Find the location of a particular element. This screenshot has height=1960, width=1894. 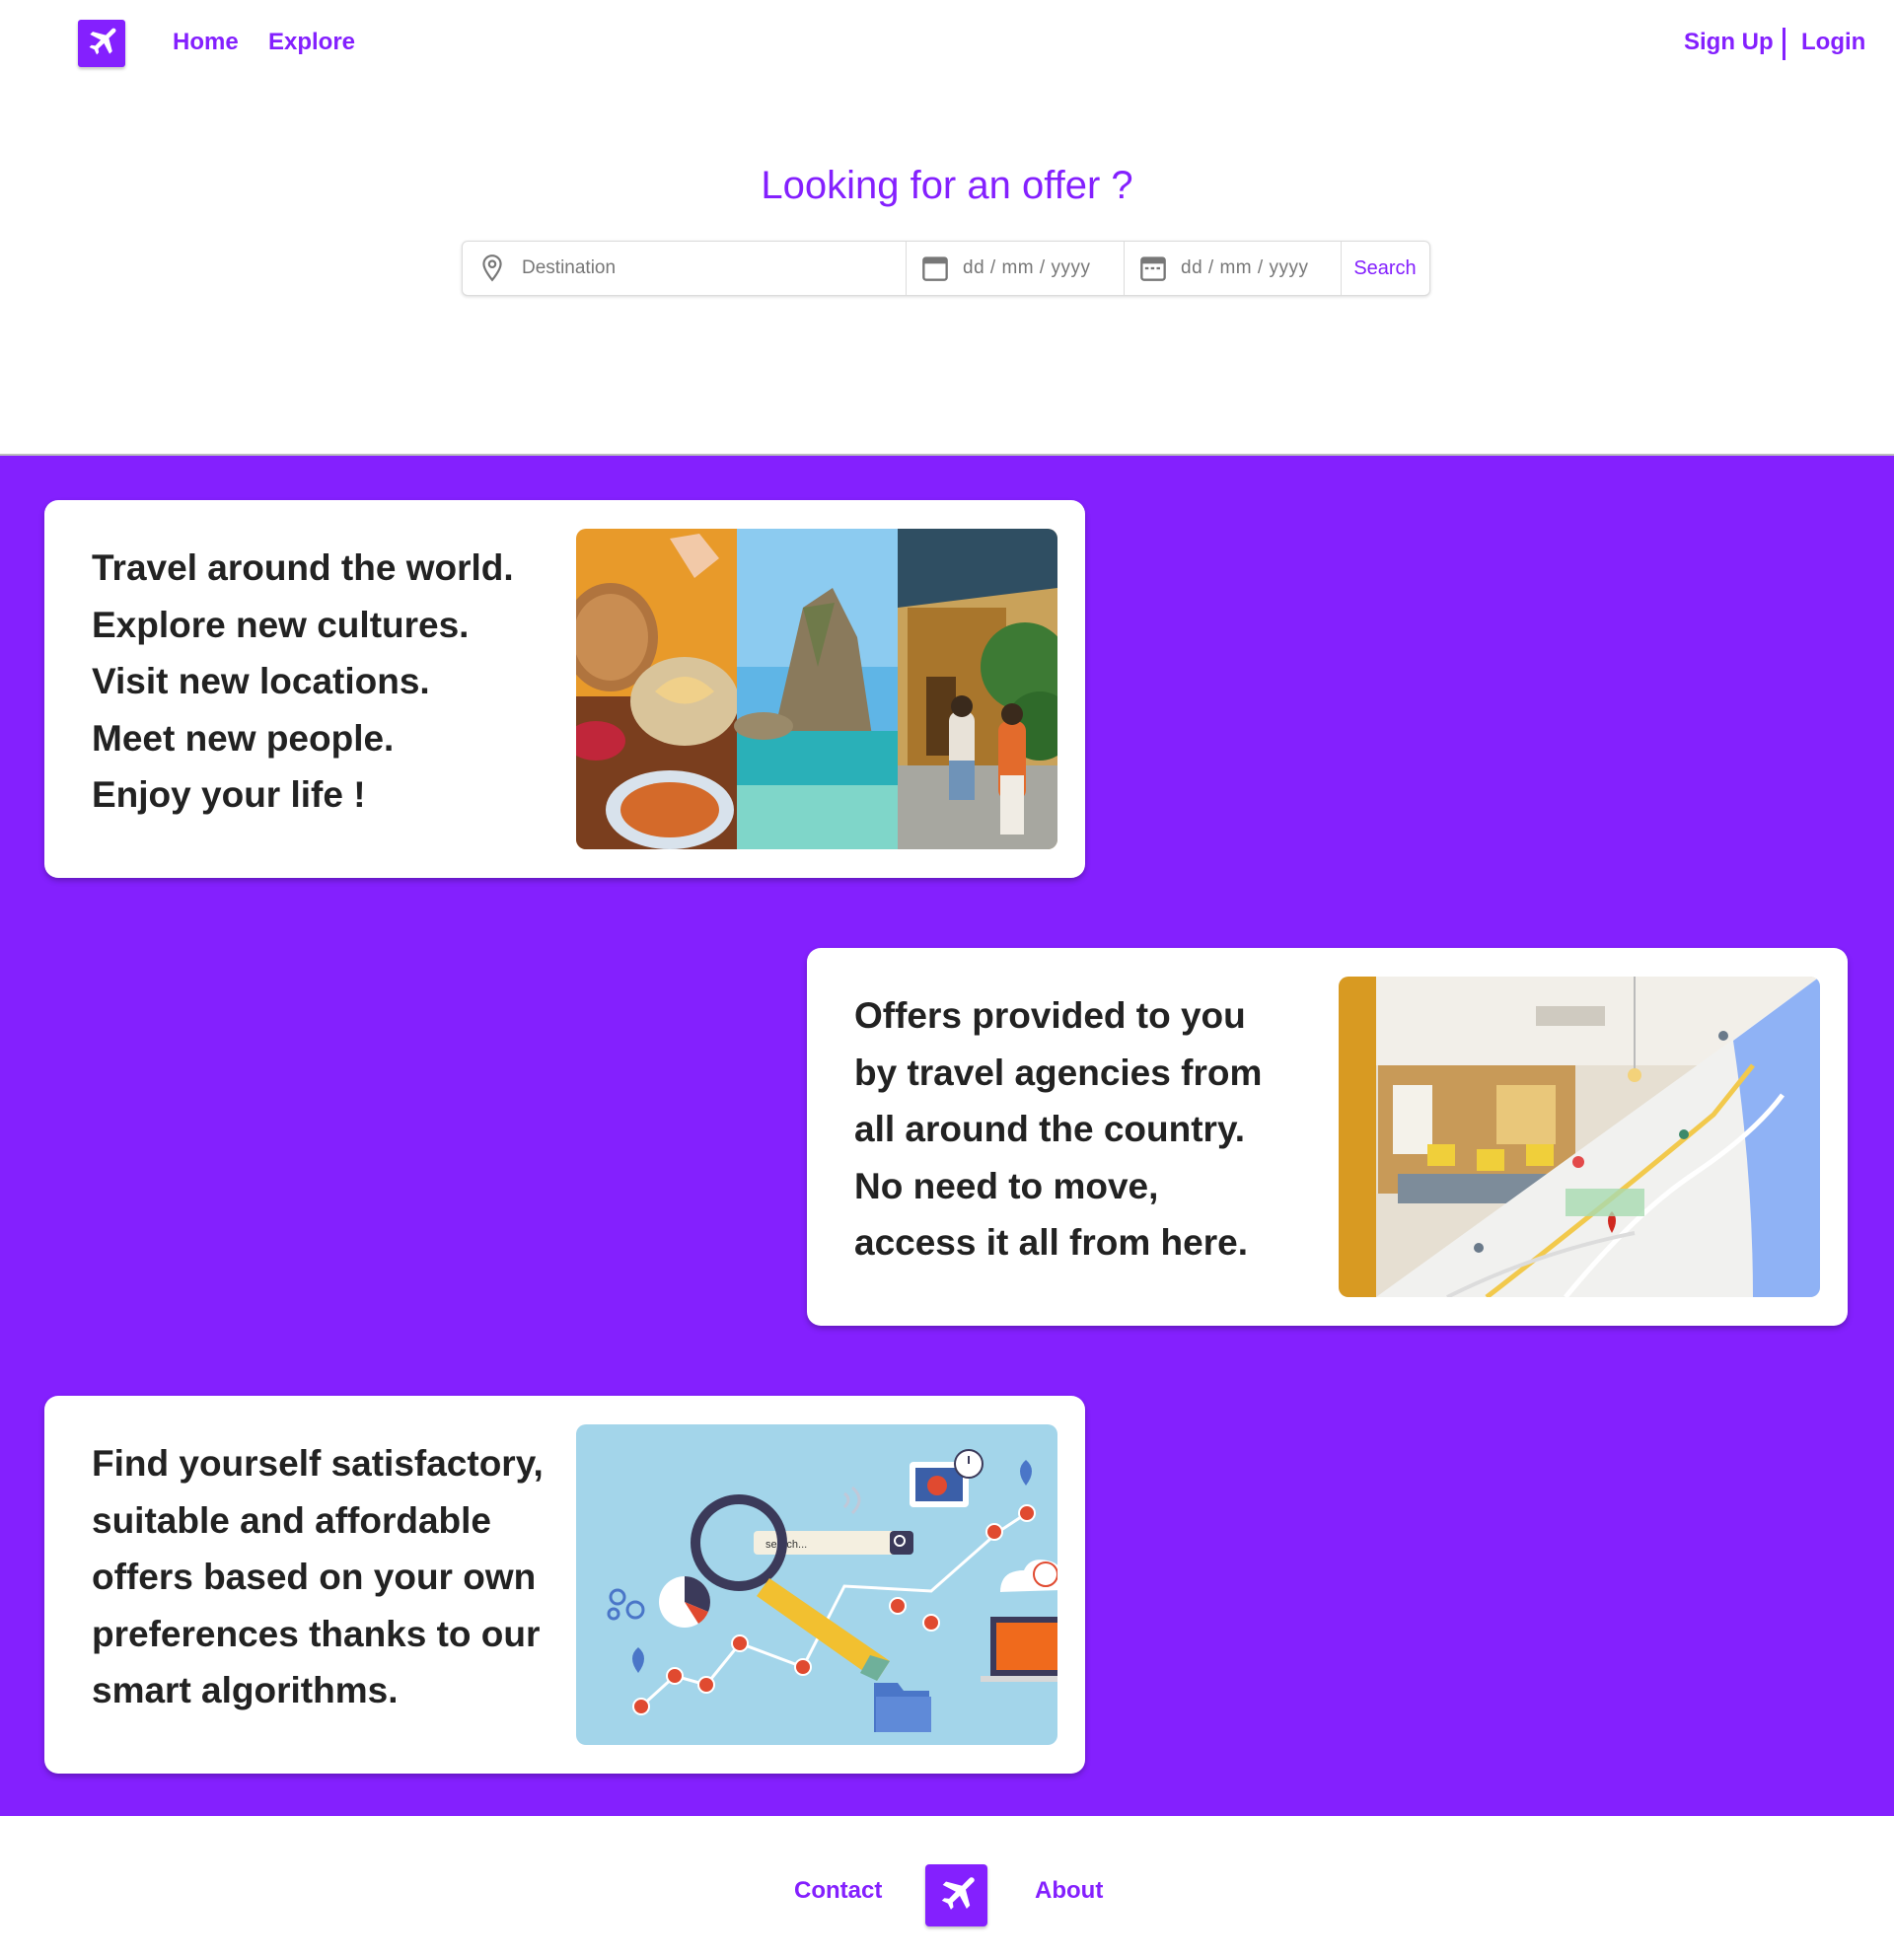

agency-office-map-image is located at coordinates (1579, 1137).